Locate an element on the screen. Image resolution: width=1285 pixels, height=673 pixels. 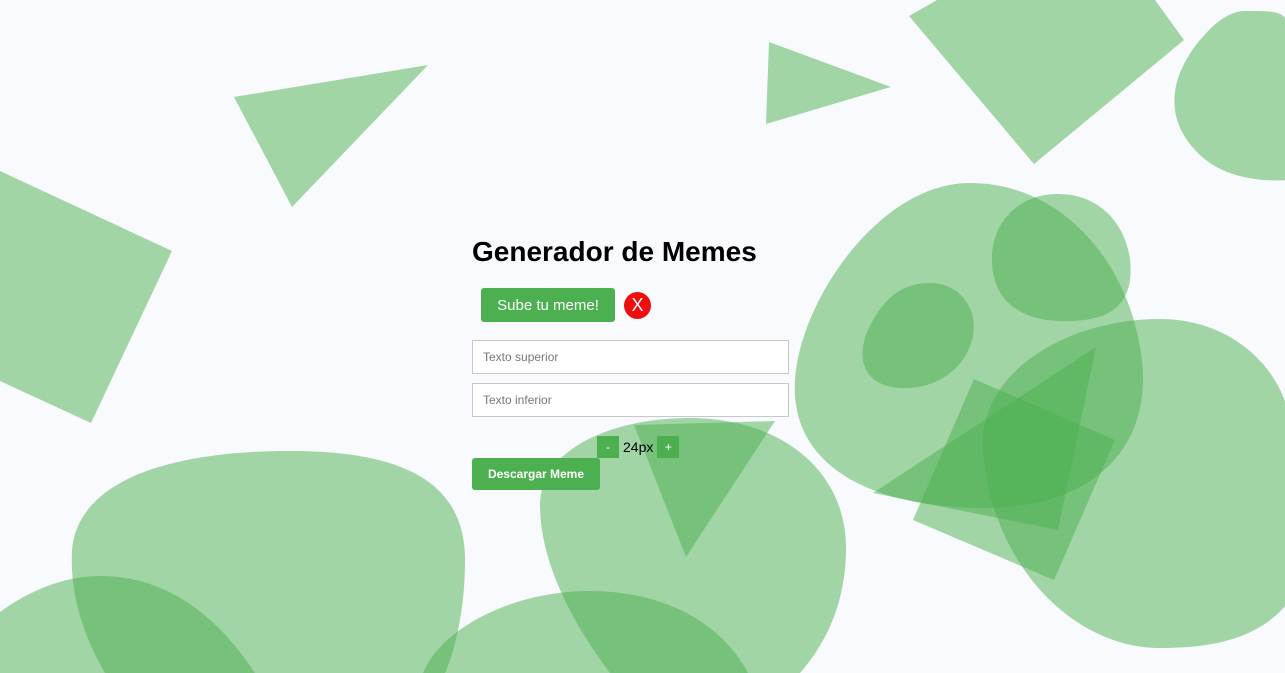
upload-meme-button: Sube tu meme! is located at coordinates (548, 305).